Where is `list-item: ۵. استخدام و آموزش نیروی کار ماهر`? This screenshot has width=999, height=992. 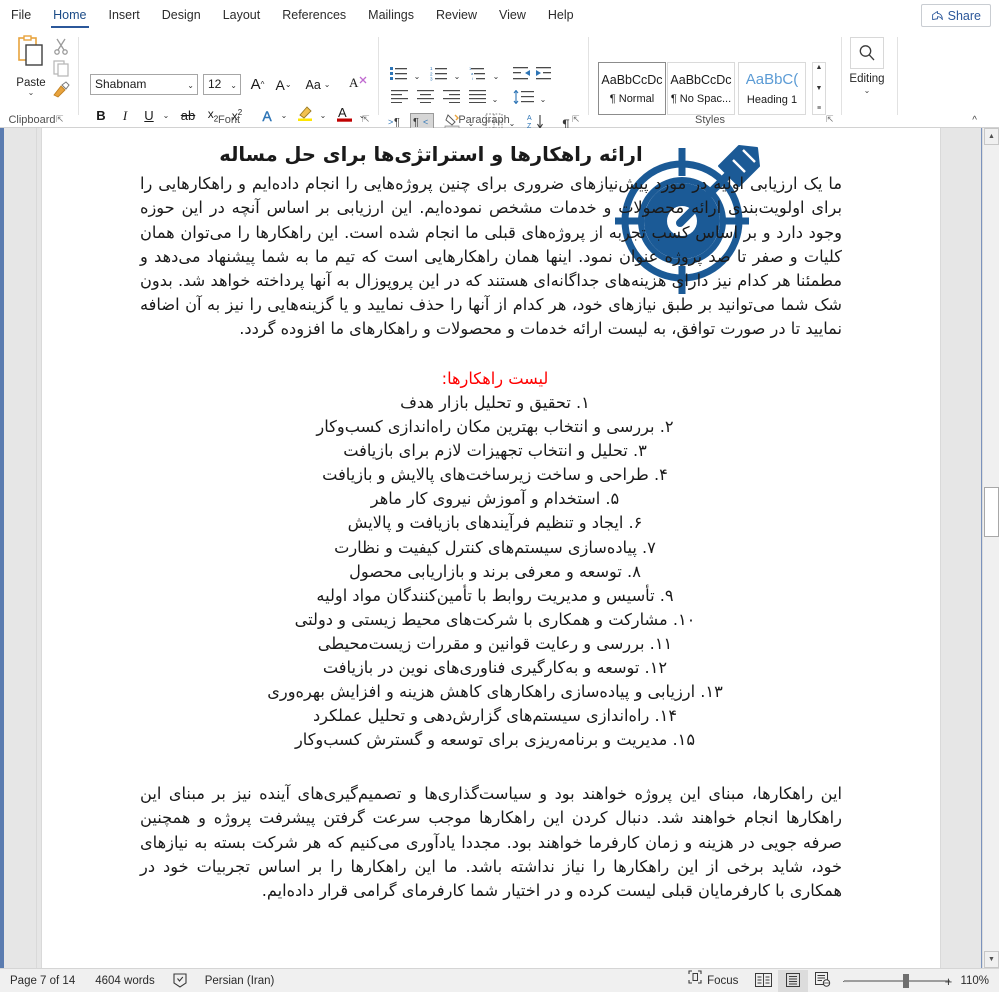 list-item: ۵. استخدام و آموزش نیروی کار ماهر is located at coordinates (495, 499).